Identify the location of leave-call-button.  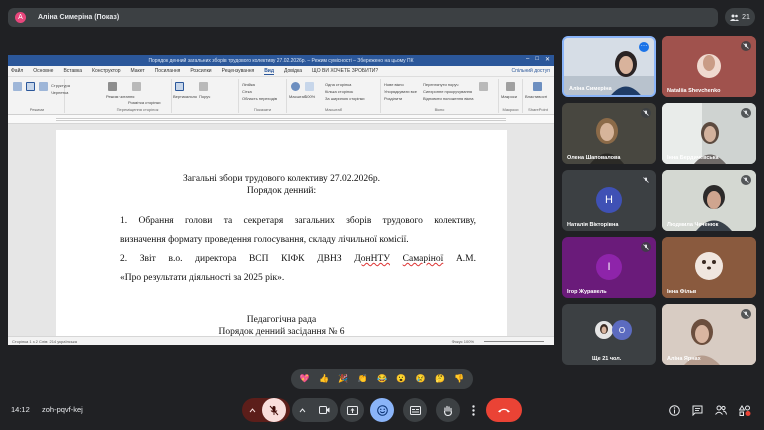
(504, 410).